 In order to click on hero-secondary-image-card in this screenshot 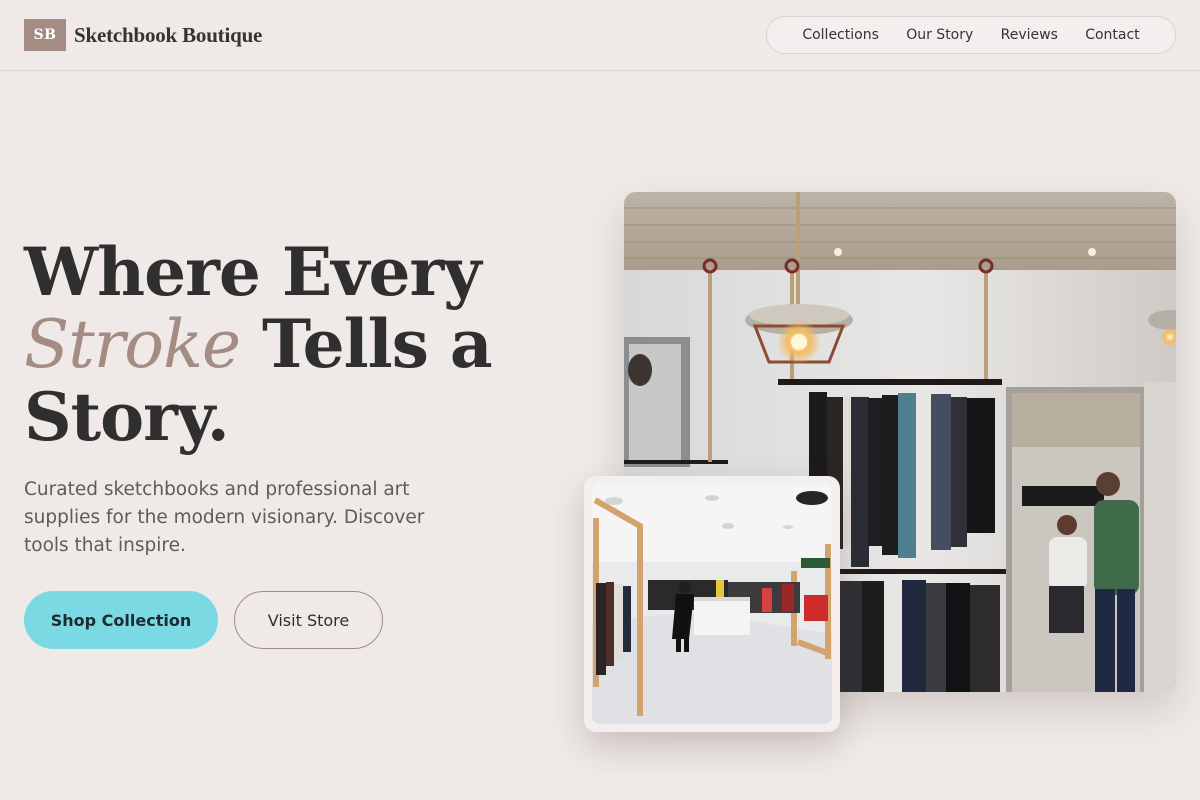, I will do `click(712, 604)`.